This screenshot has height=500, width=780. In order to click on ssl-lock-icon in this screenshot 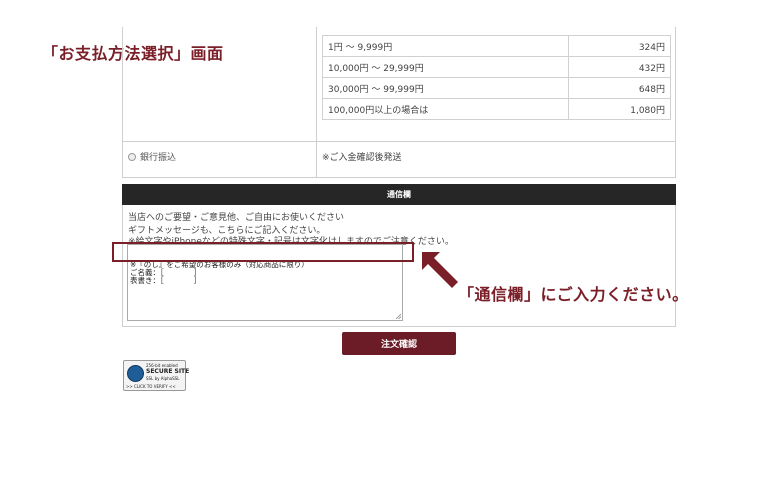, I will do `click(135, 373)`.